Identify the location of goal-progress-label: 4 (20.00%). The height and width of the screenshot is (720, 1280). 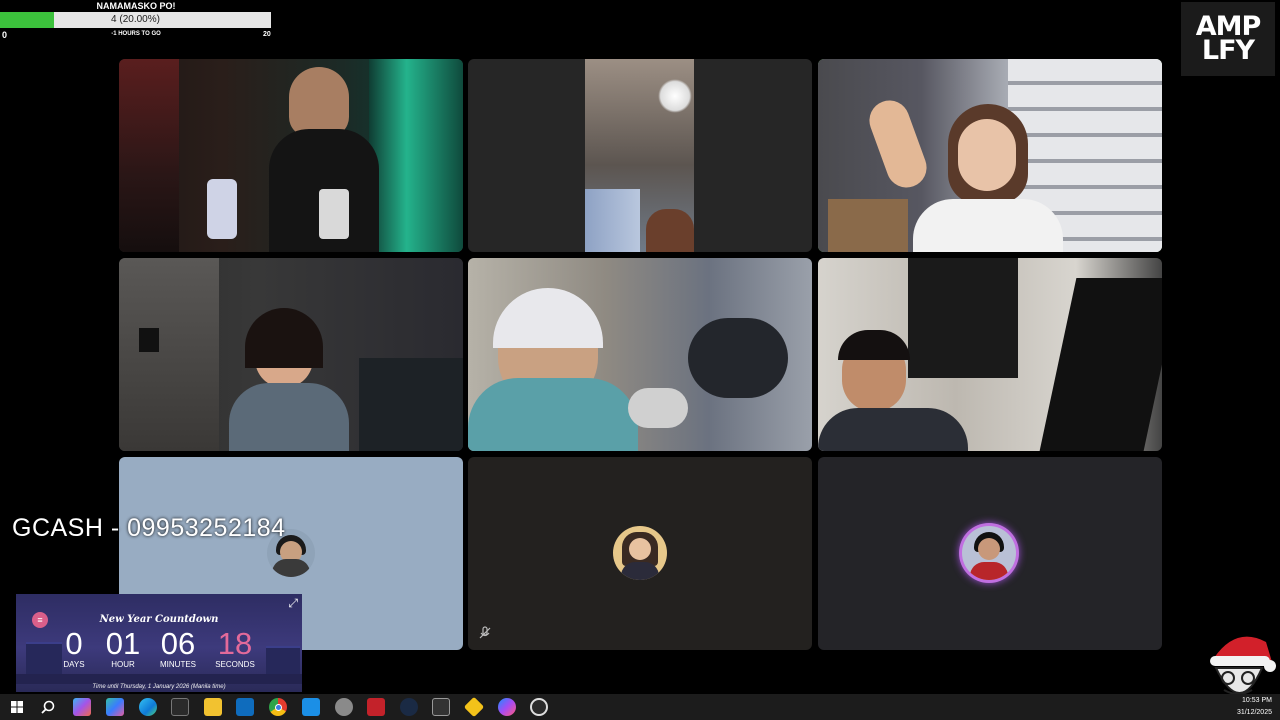
(135, 19).